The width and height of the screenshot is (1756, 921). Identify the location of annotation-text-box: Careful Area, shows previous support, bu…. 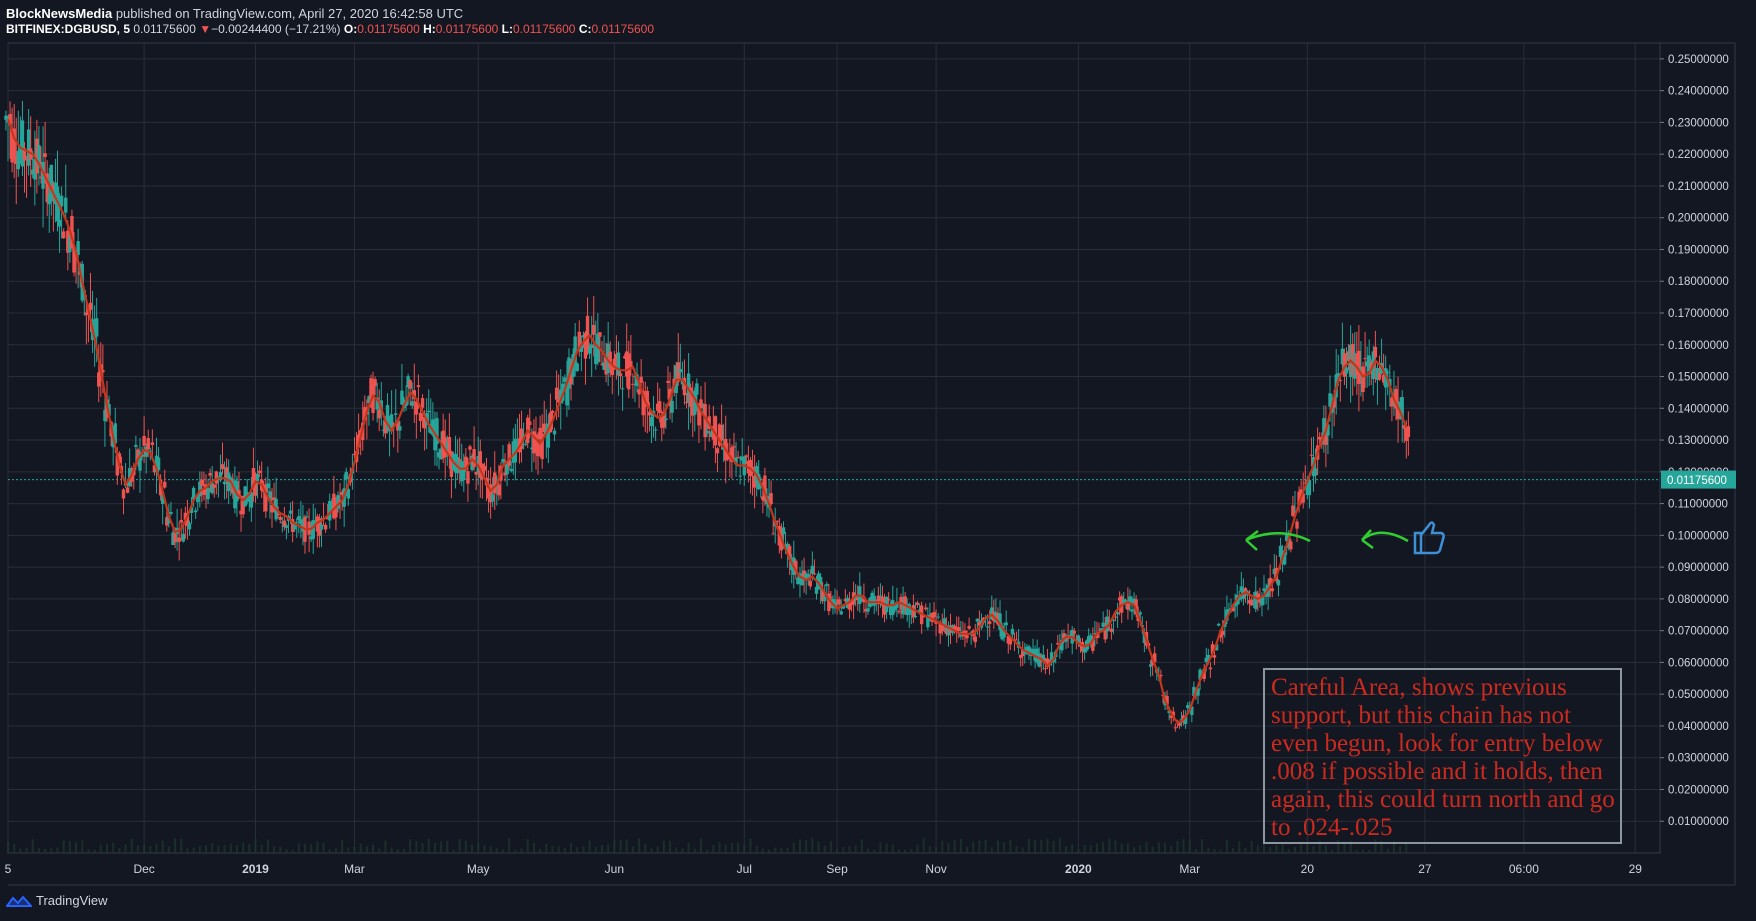
(1442, 756).